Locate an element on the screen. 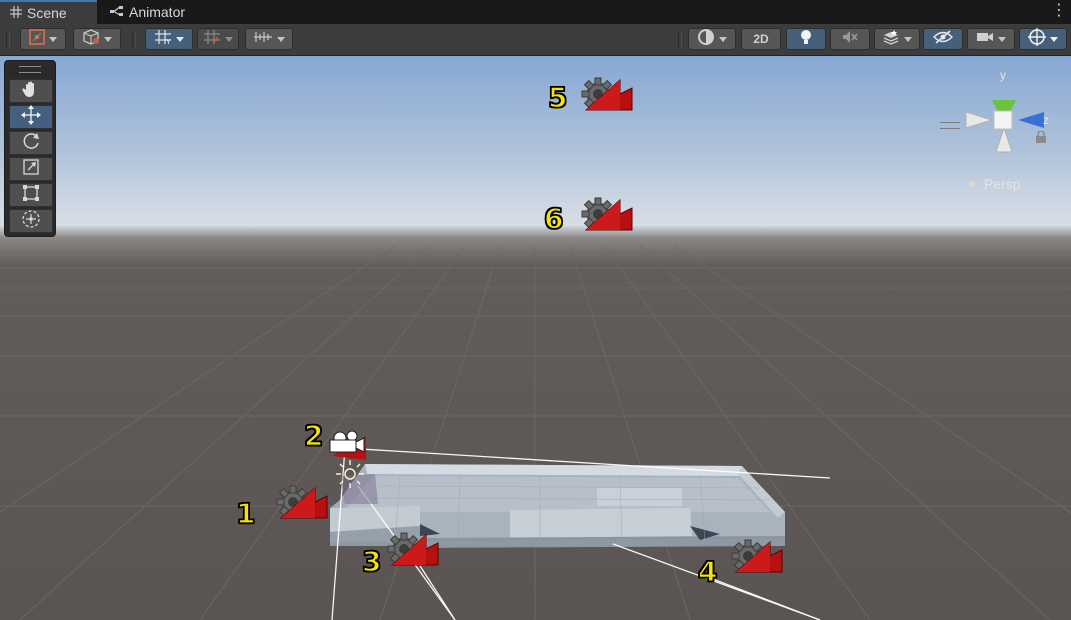 The image size is (1071, 620). lightbulb-icon is located at coordinates (806, 39).